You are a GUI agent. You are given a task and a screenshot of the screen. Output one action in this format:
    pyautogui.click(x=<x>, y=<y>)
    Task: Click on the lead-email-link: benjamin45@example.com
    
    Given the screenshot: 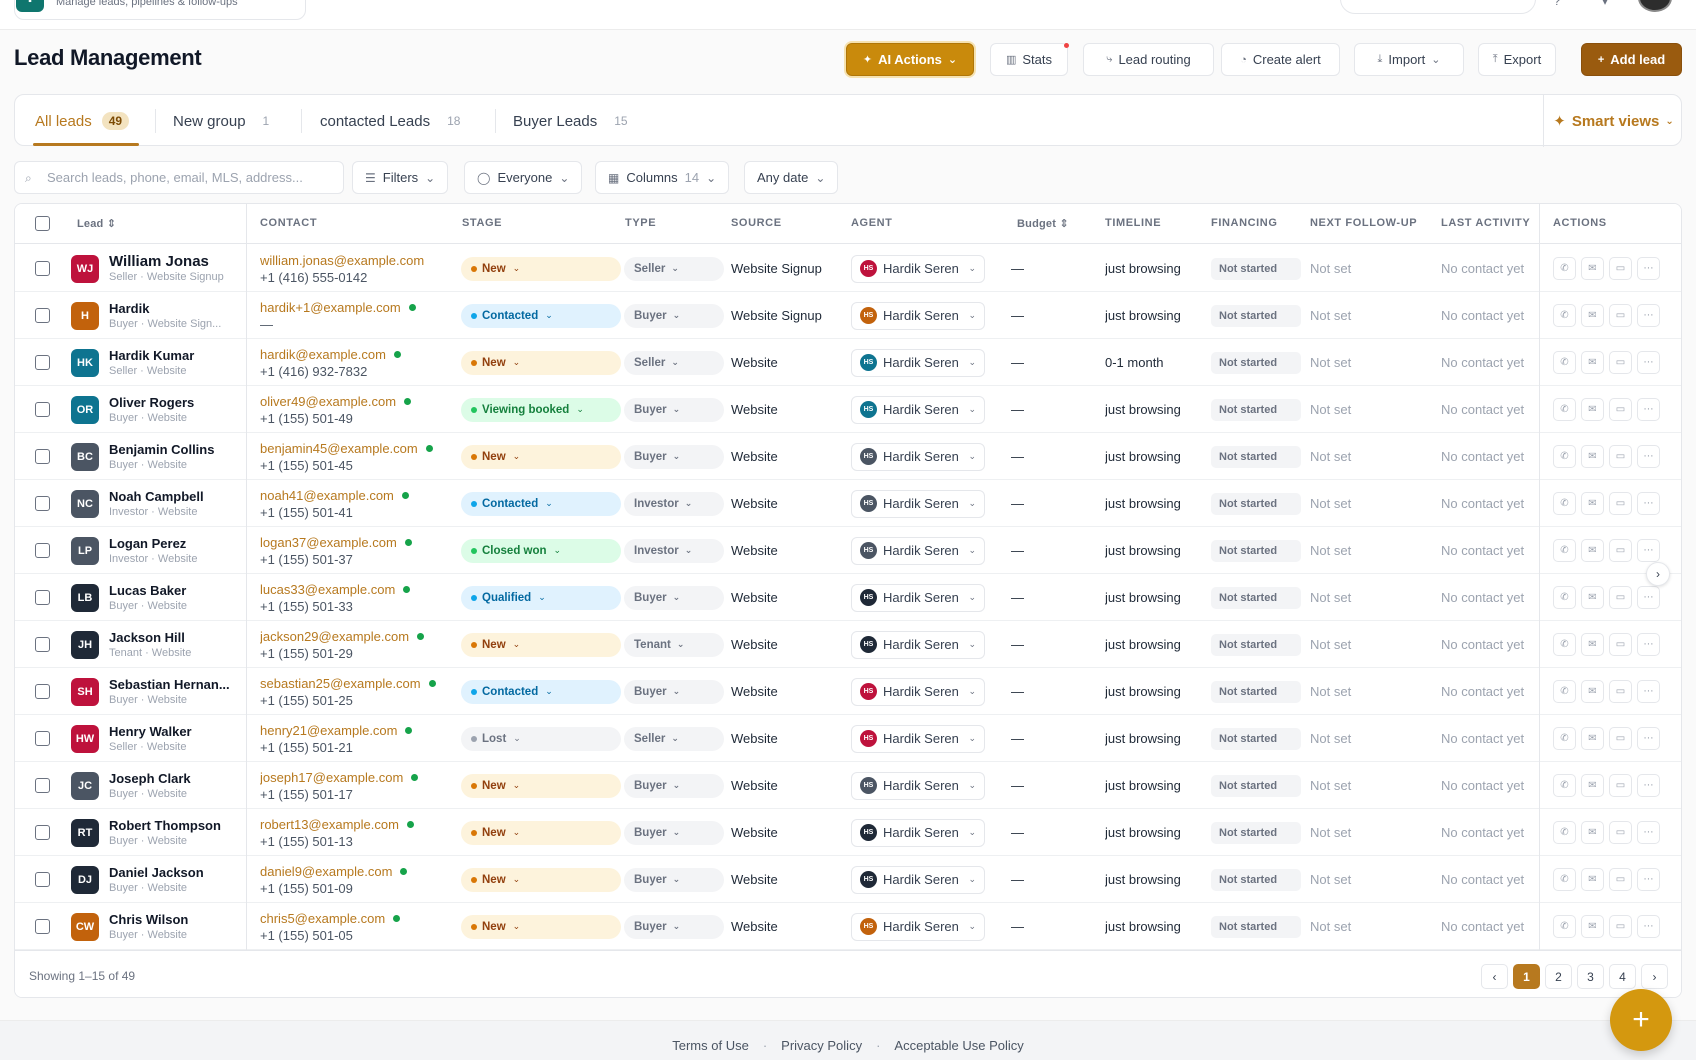 What is the action you would take?
    pyautogui.click(x=360, y=448)
    